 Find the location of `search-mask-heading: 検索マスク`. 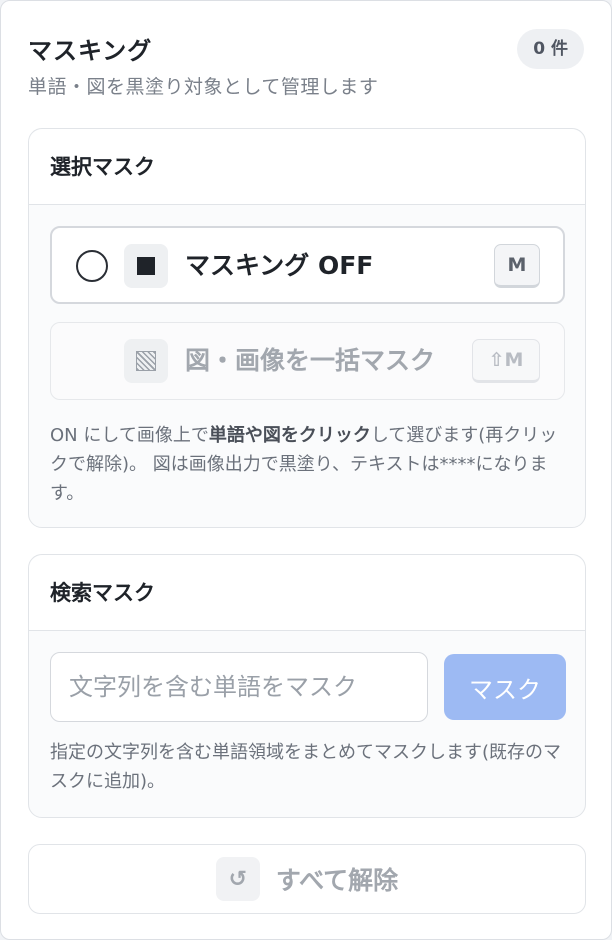

search-mask-heading: 検索マスク is located at coordinates (307, 593).